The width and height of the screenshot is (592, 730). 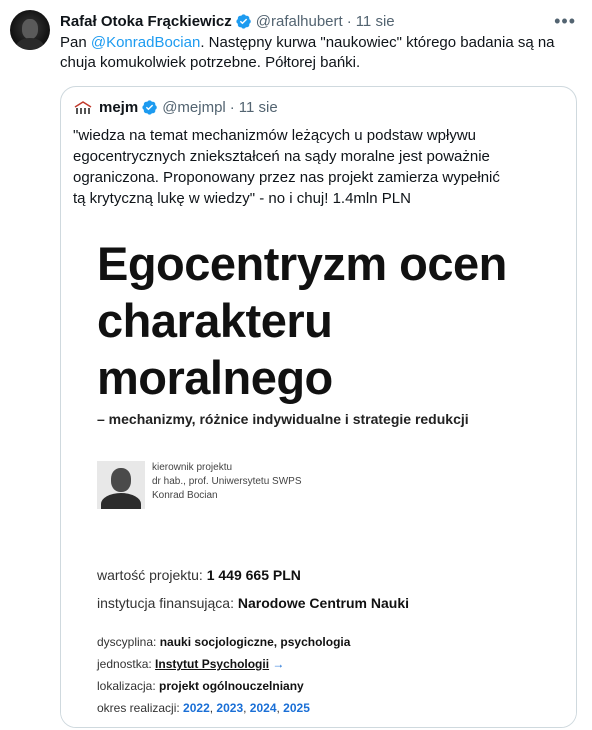 I want to click on year-2025: 2025, so click(x=296, y=708).